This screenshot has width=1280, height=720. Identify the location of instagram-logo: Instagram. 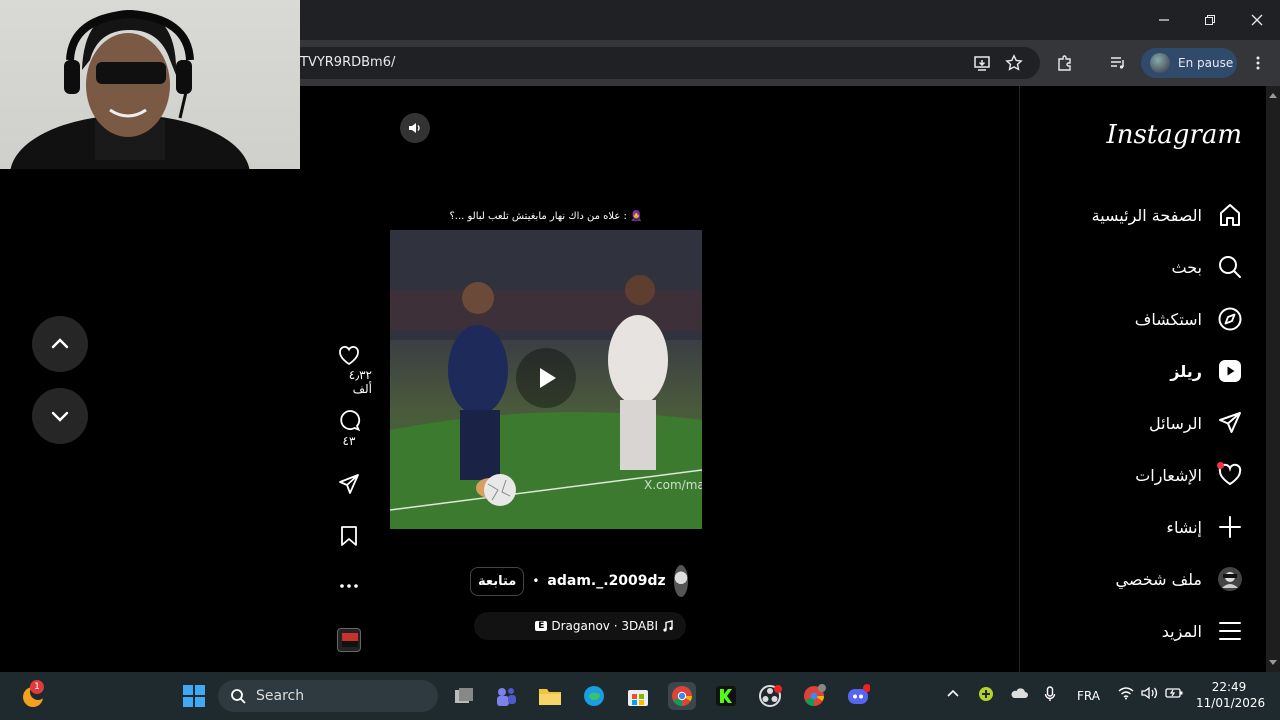
(1166, 135).